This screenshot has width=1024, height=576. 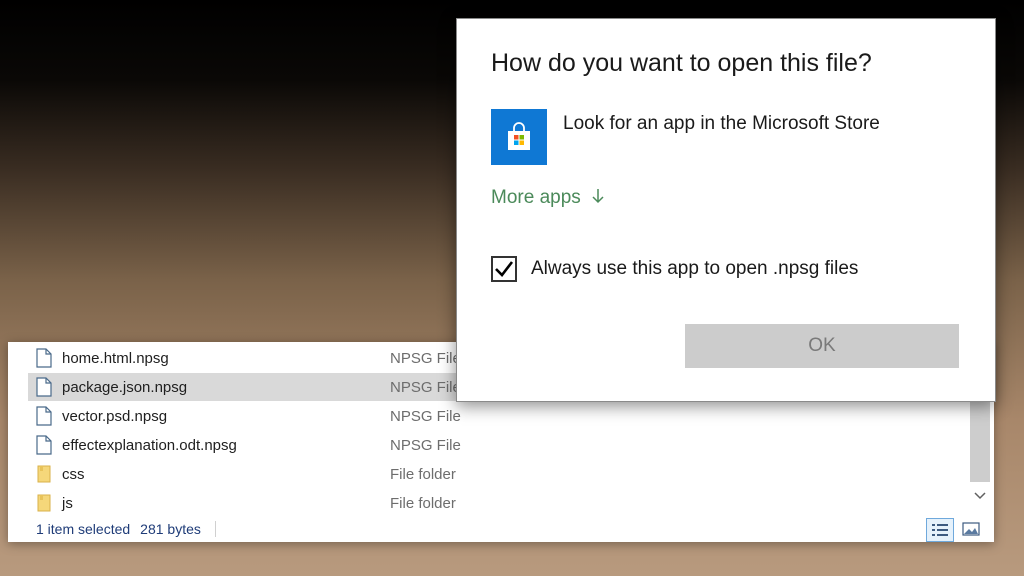 I want to click on folder-name: css, so click(x=73, y=474).